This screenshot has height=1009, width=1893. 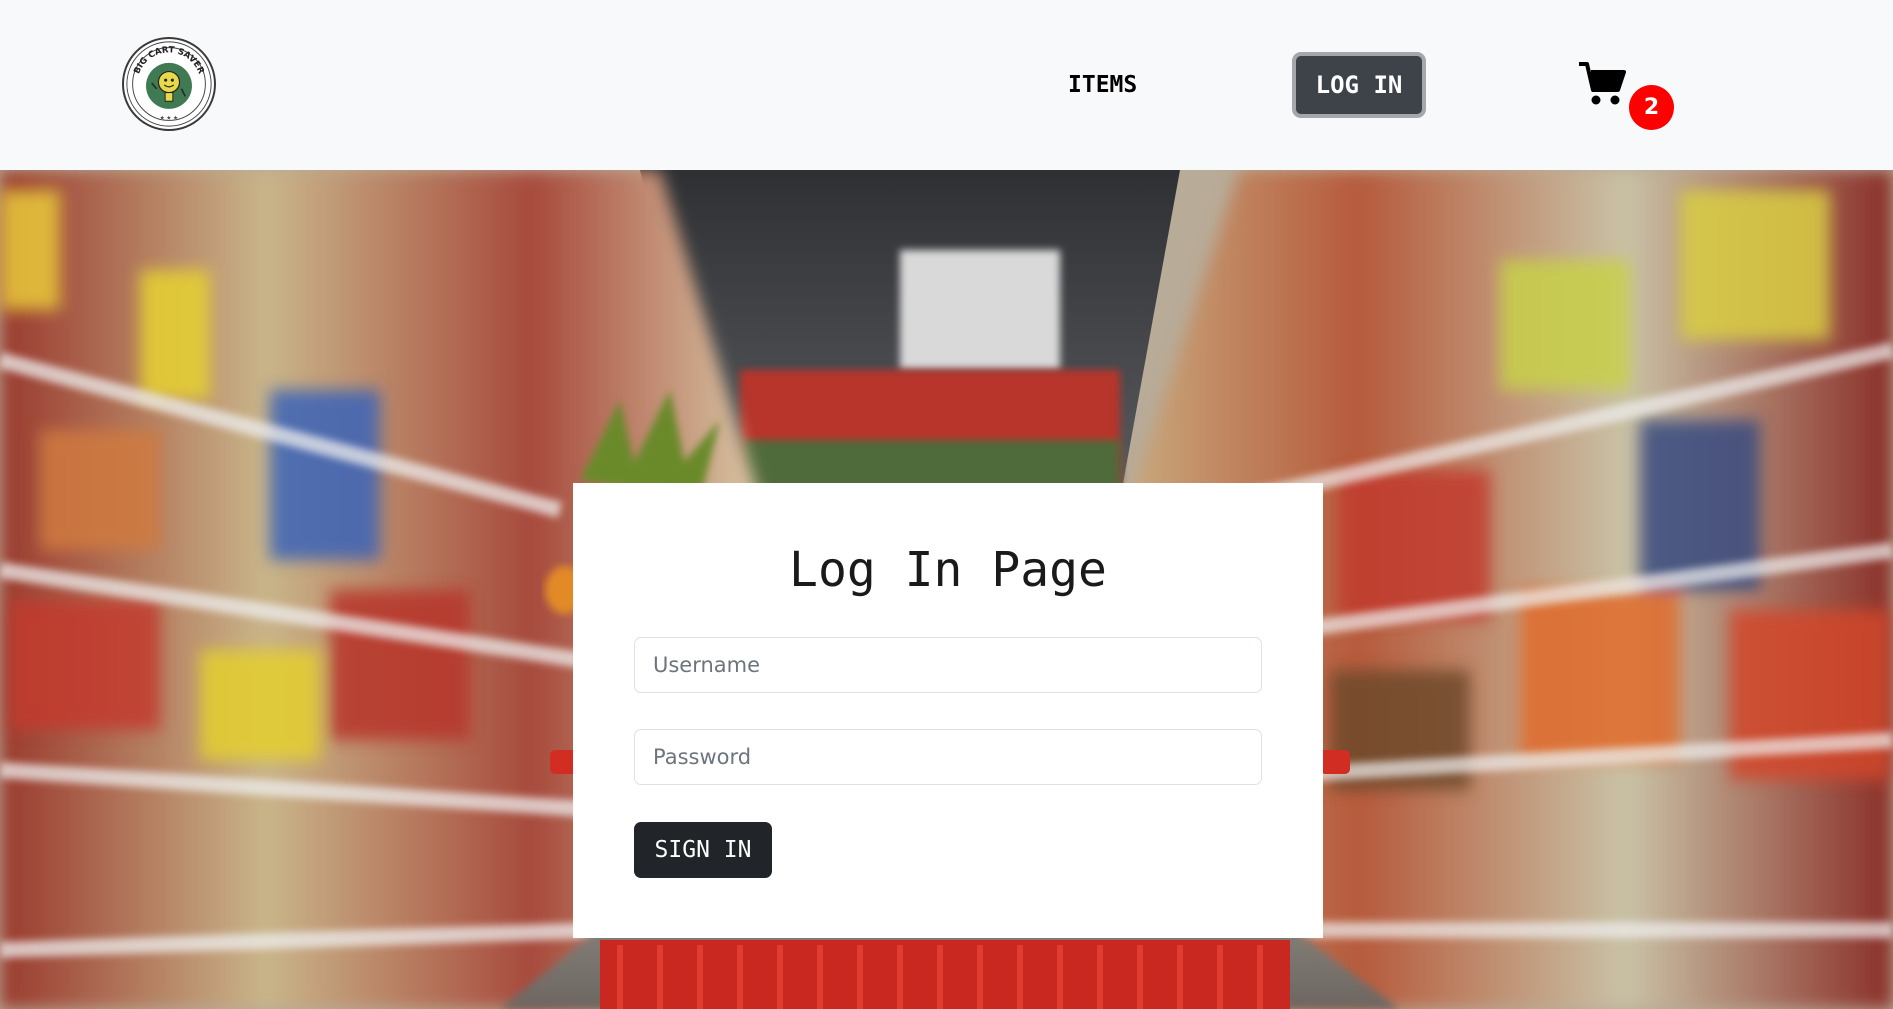 What do you see at coordinates (1602, 83) in the screenshot?
I see `shopping-cart-icon` at bounding box center [1602, 83].